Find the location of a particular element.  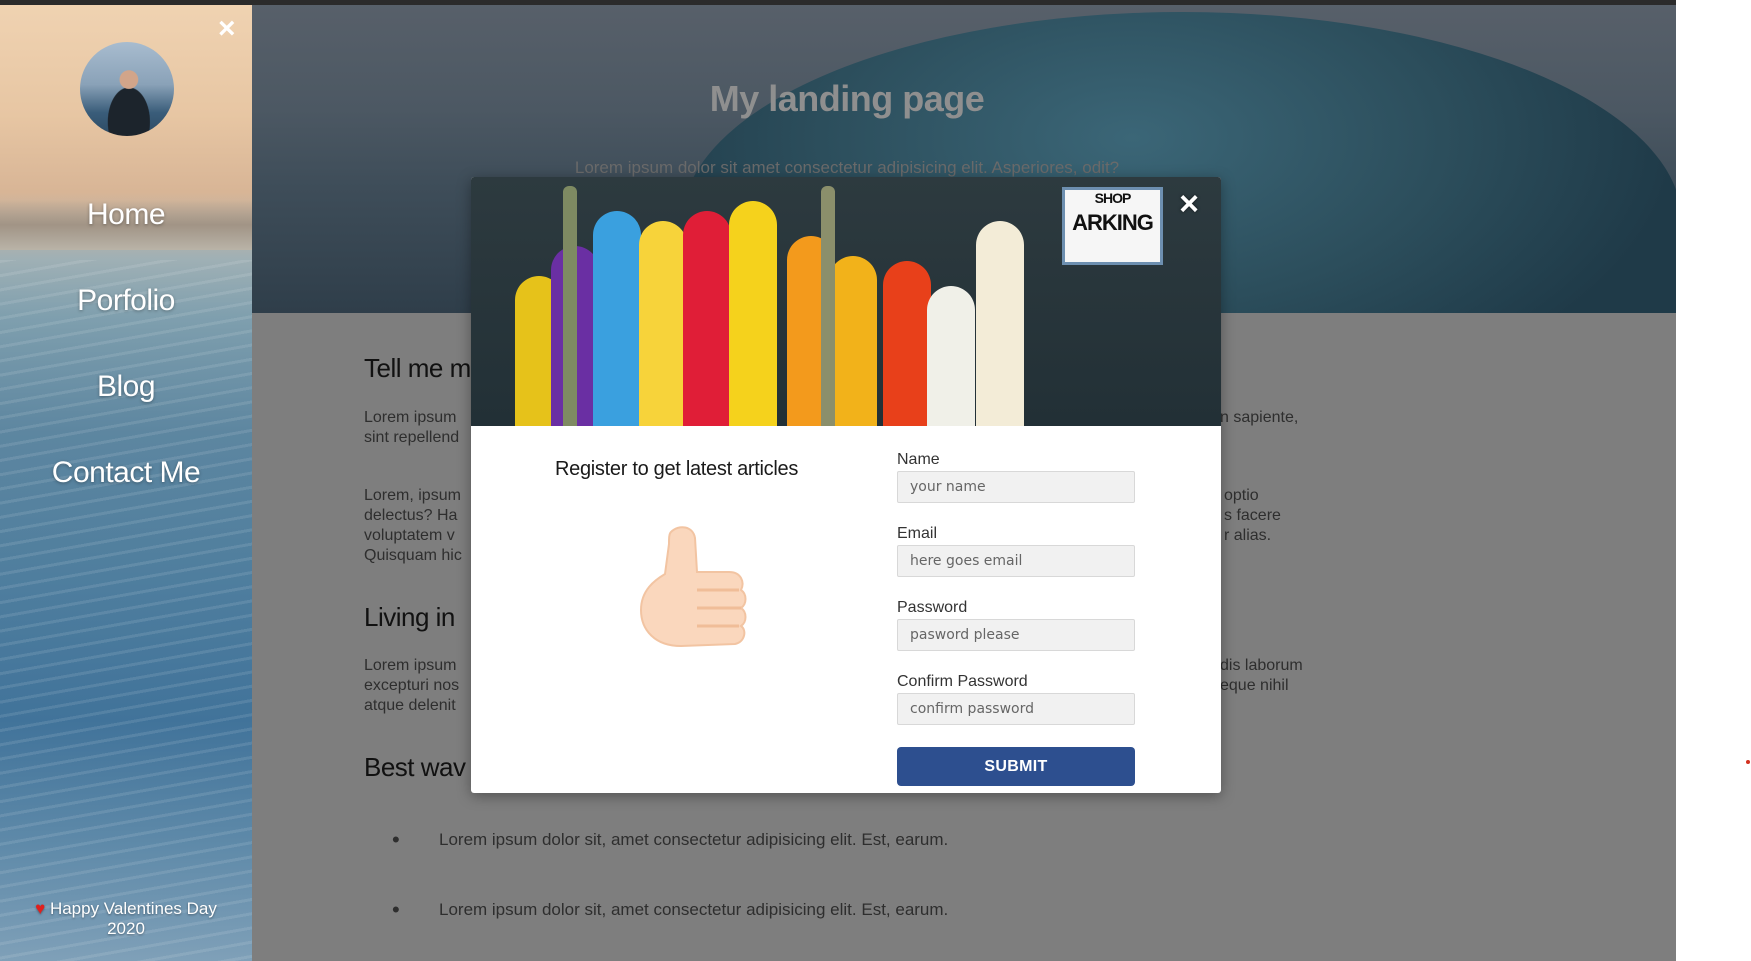

email-label: Email is located at coordinates (917, 533).